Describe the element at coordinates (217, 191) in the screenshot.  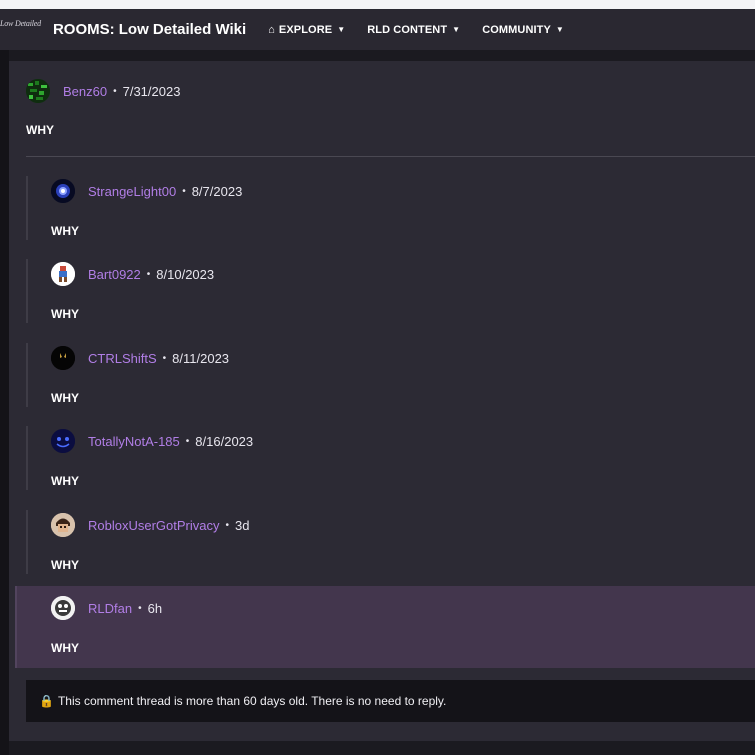
I see `comment-date: 8/7/2023` at that location.